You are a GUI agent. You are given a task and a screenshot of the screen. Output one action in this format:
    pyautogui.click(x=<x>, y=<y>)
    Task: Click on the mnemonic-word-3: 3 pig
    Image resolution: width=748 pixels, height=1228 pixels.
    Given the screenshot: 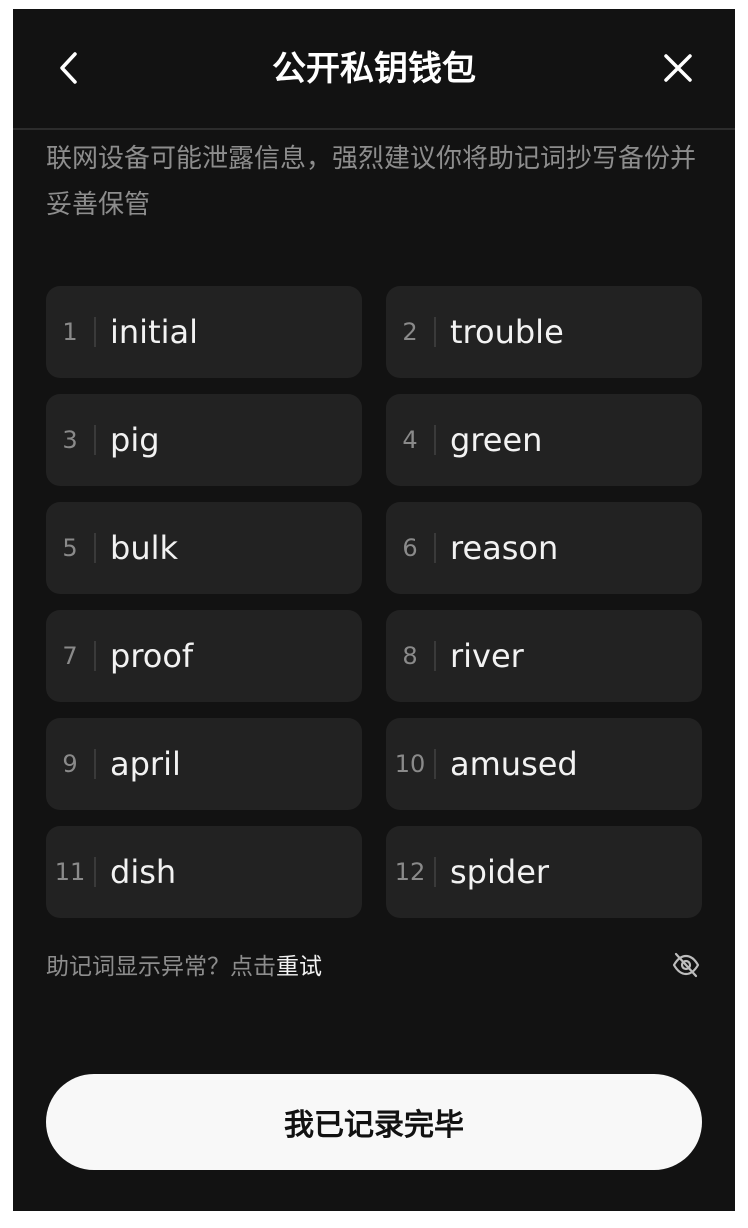 What is the action you would take?
    pyautogui.click(x=204, y=440)
    